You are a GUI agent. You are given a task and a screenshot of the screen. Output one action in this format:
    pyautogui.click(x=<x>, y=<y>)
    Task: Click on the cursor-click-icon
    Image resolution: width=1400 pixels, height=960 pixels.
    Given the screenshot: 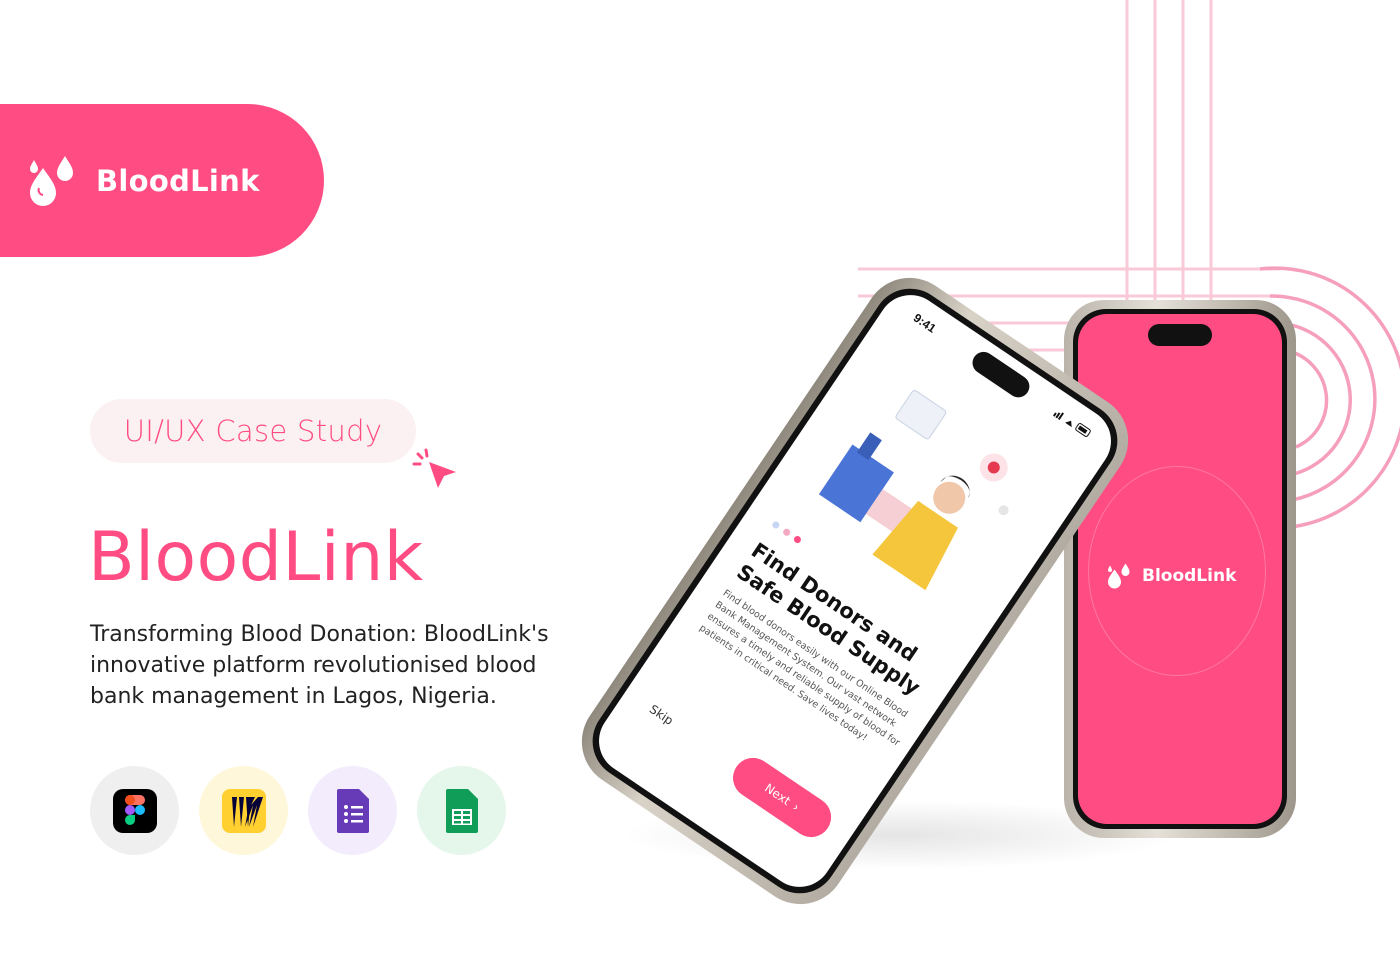 What is the action you would take?
    pyautogui.click(x=434, y=468)
    